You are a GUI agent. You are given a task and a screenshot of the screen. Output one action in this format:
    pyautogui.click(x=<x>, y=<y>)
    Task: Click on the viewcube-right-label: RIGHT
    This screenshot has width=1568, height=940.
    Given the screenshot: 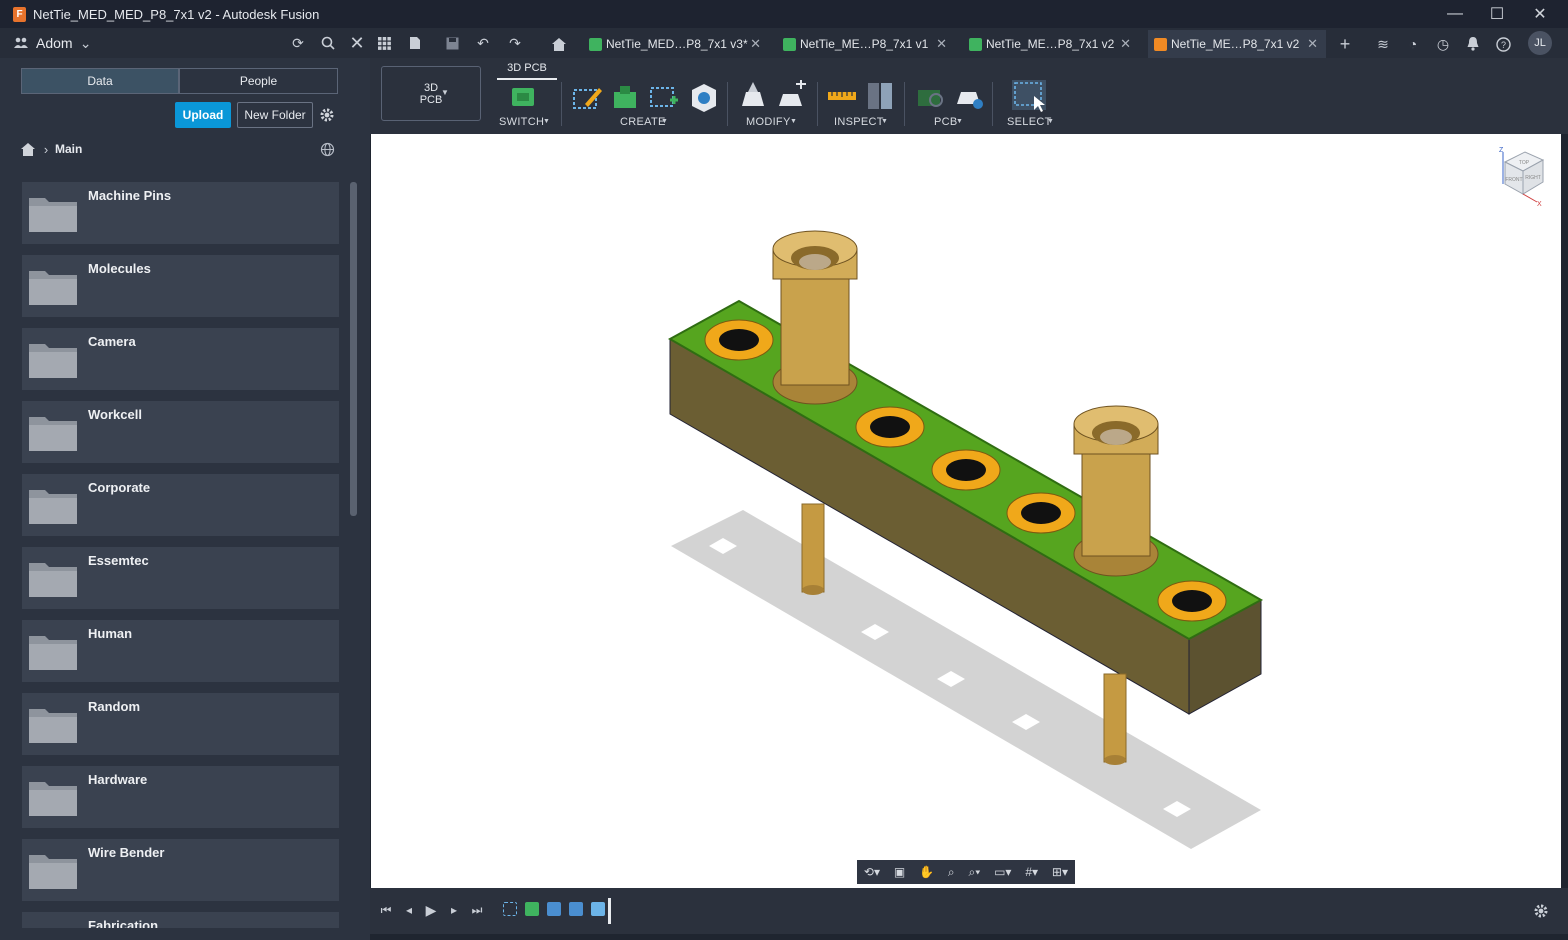 What is the action you would take?
    pyautogui.click(x=1533, y=178)
    